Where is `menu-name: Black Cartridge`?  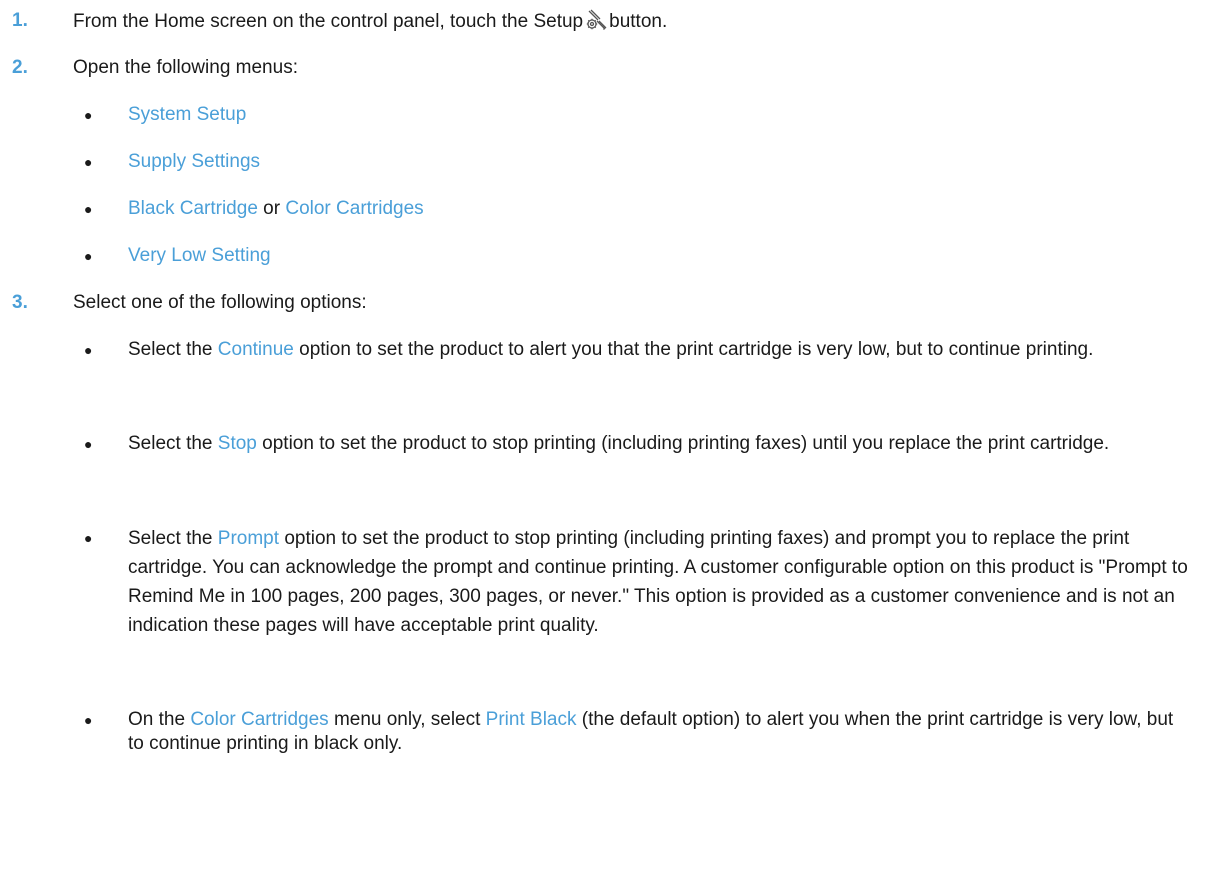
menu-name: Black Cartridge is located at coordinates (193, 208).